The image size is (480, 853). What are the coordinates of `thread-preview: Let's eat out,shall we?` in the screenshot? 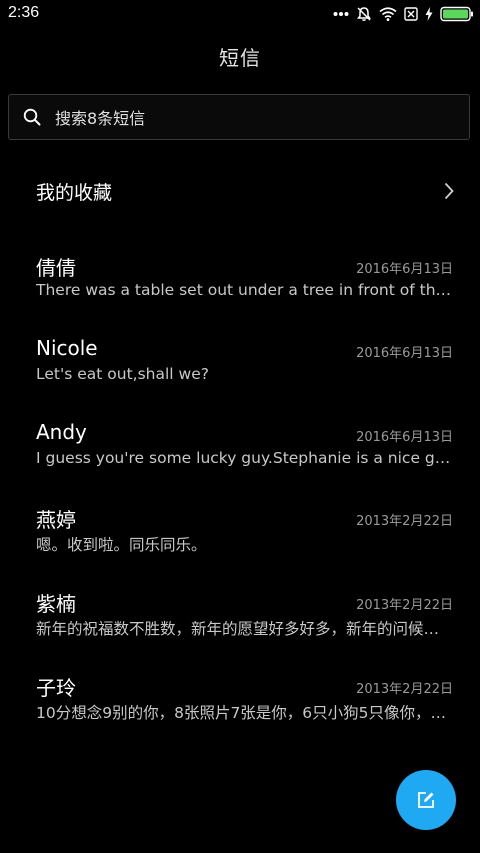 It's located at (122, 374).